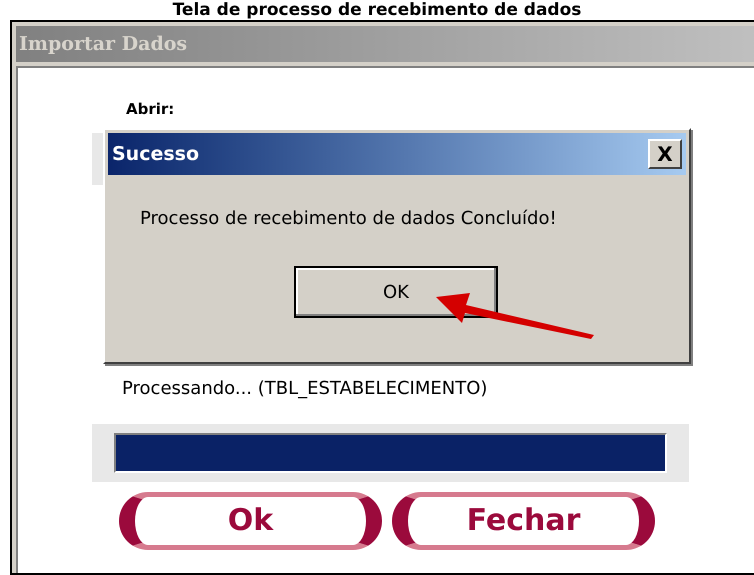 This screenshot has height=575, width=754. I want to click on status-text: Processando... (TBL_ESTABELECIMENTO), so click(305, 388).